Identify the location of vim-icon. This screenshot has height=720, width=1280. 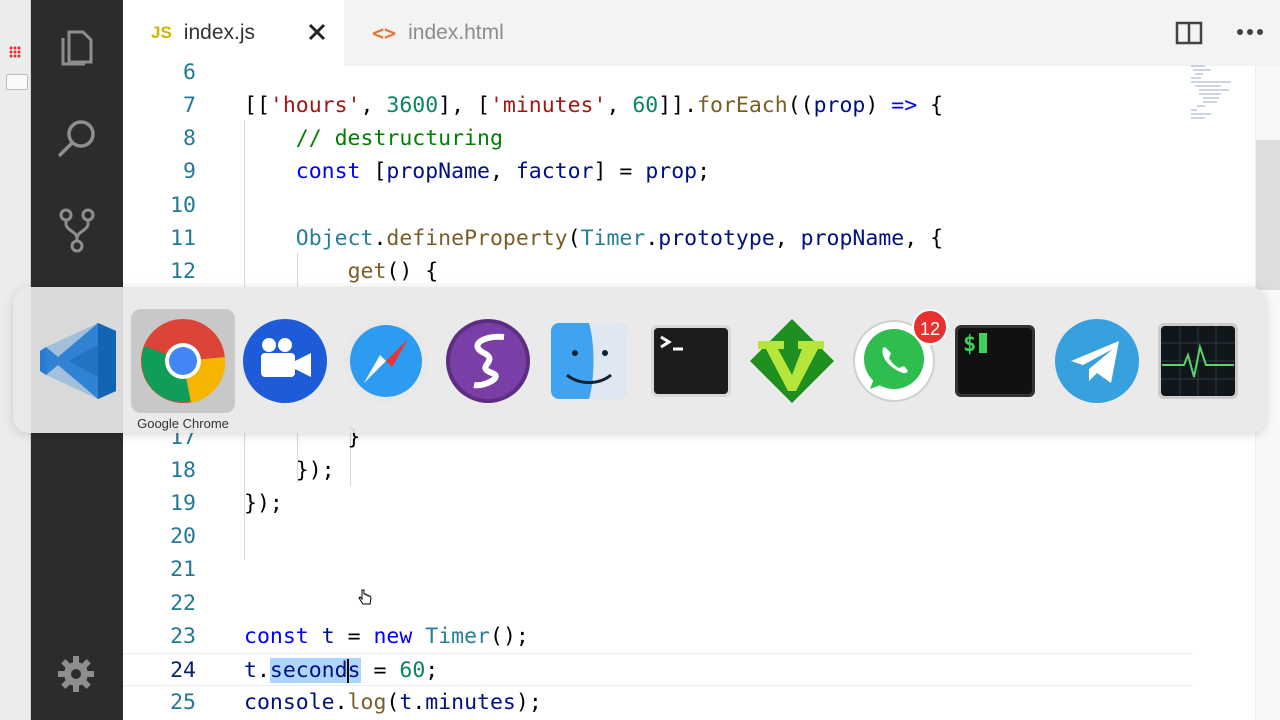
(792, 361).